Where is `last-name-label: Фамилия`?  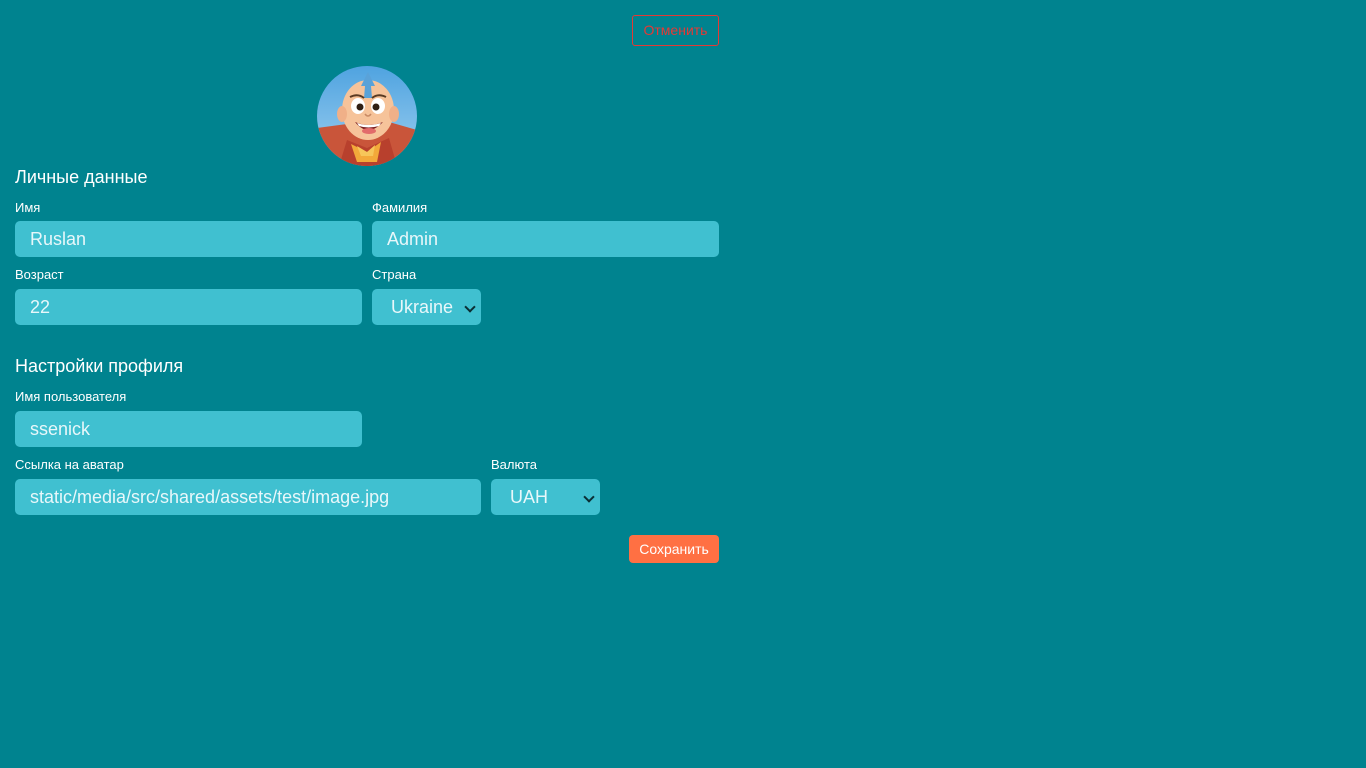 last-name-label: Фамилия is located at coordinates (400, 207).